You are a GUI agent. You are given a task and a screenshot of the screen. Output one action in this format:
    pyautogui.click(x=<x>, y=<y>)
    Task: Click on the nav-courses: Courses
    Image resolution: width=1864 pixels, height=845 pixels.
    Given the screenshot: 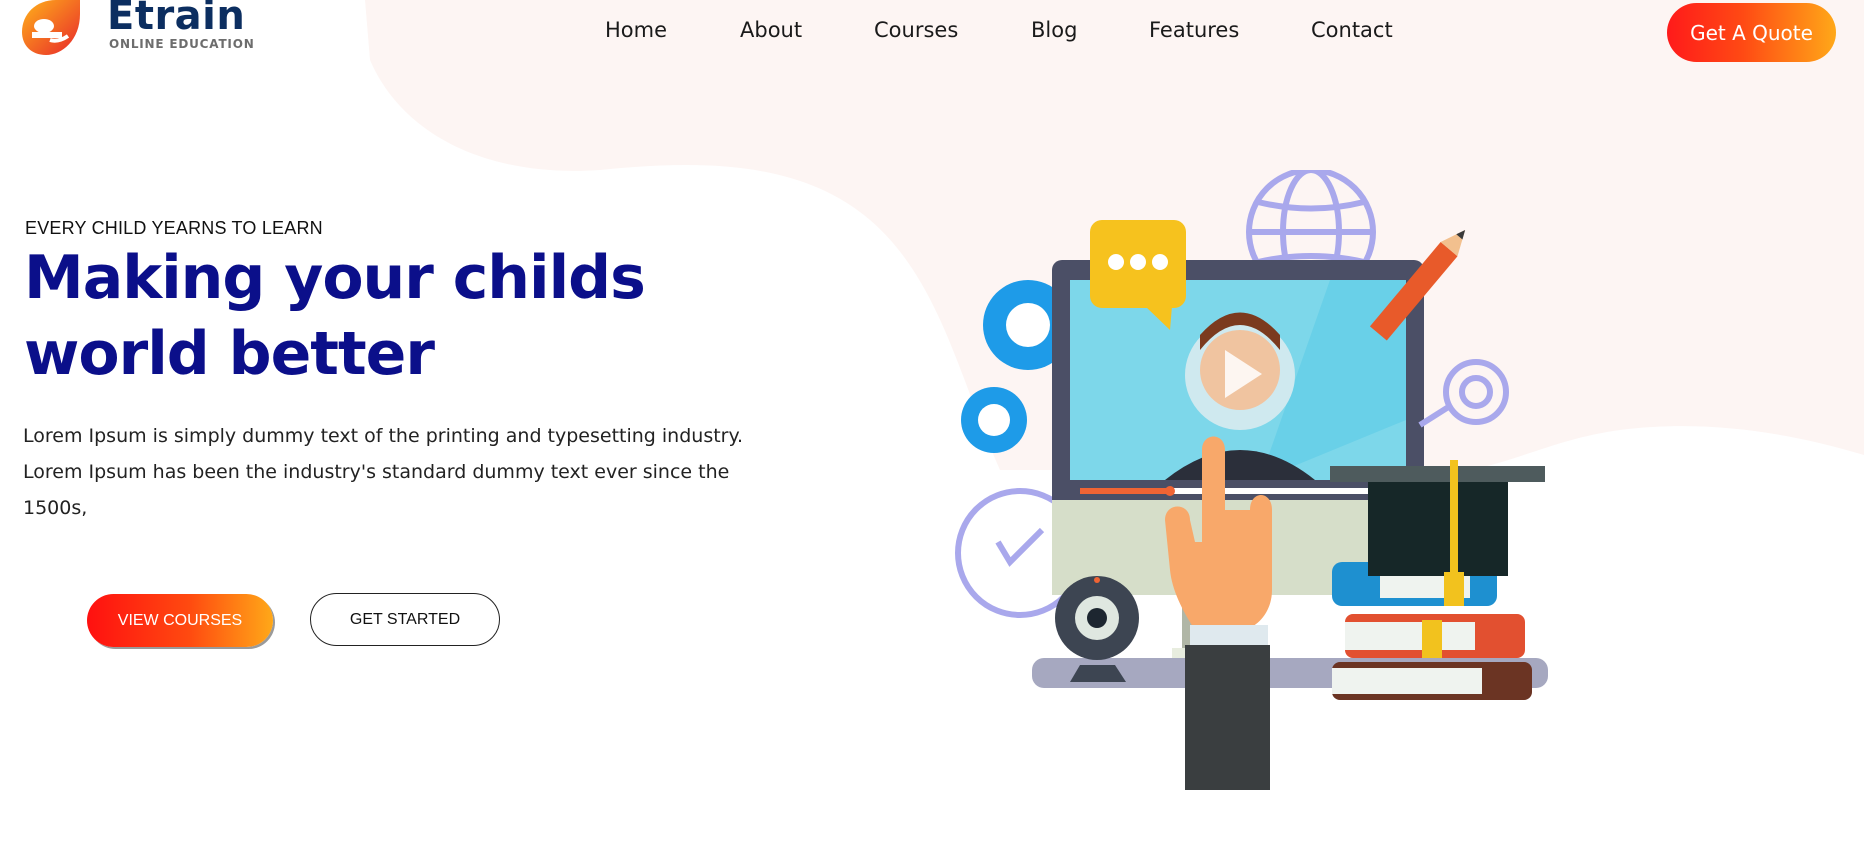 What is the action you would take?
    pyautogui.click(x=916, y=30)
    